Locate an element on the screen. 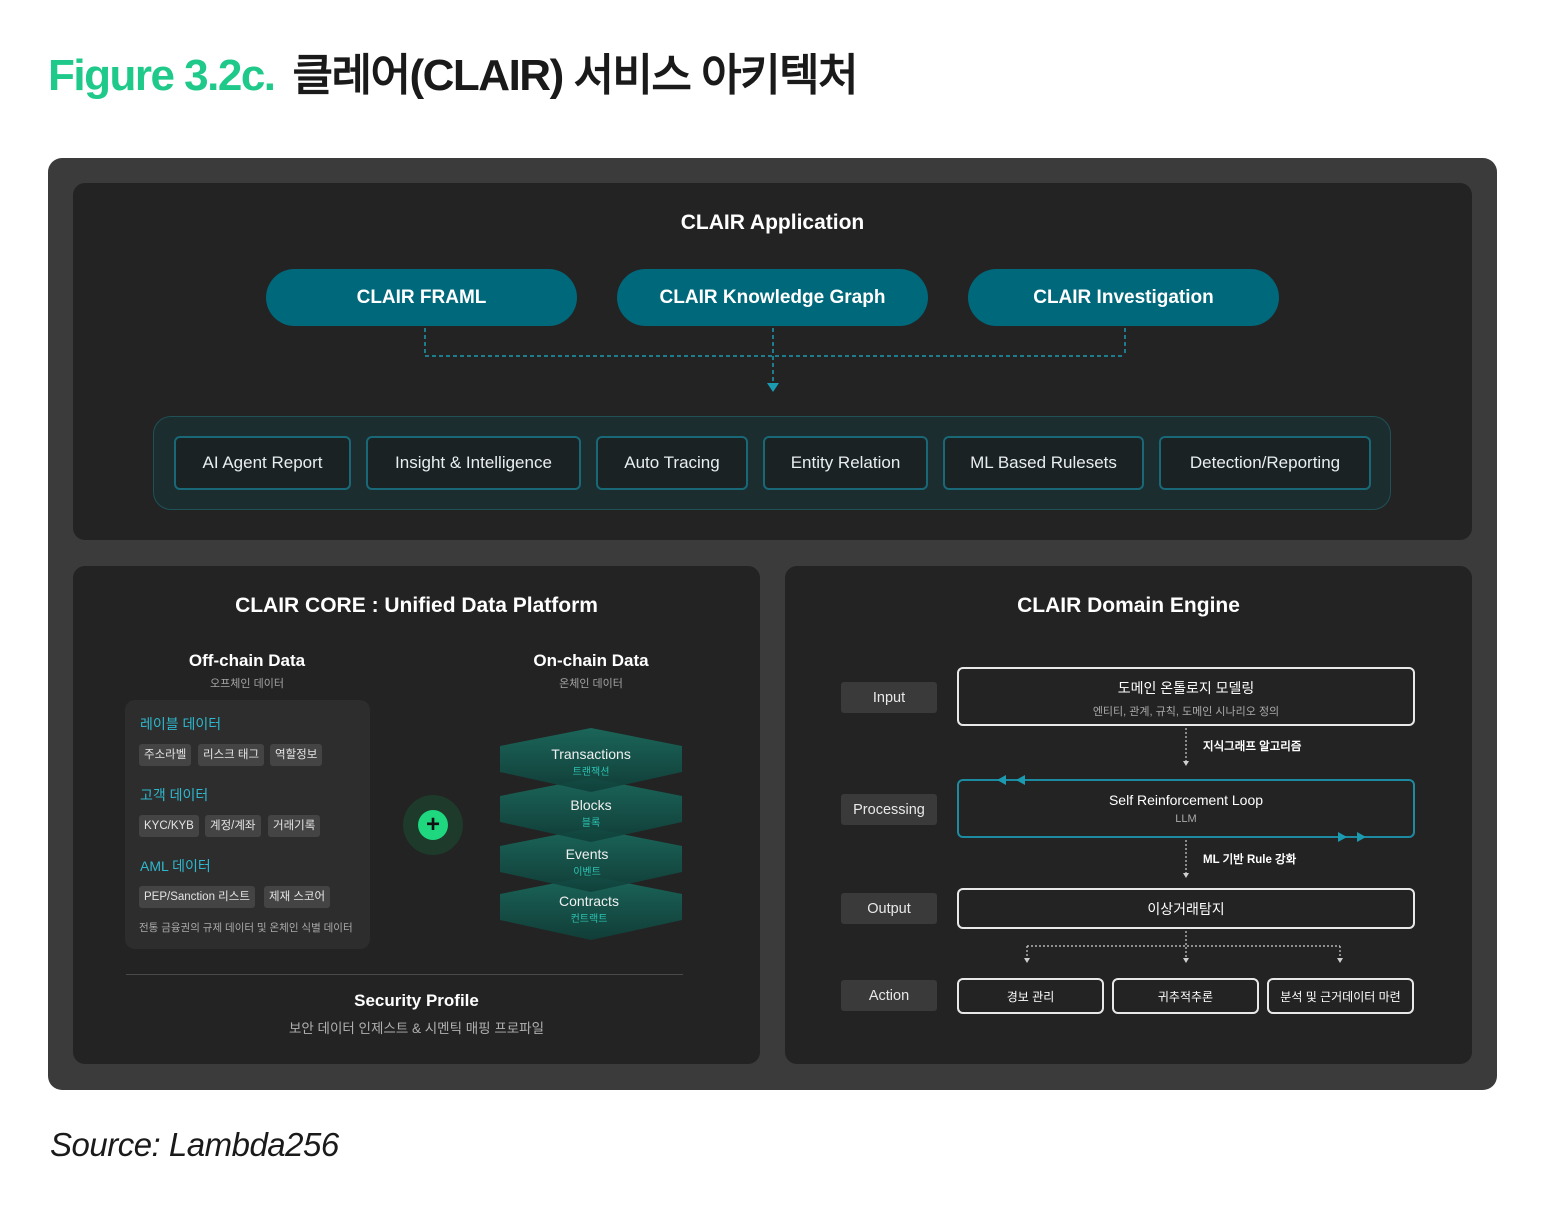  layer-label-contracts: Contracts 컨트랙트 is located at coordinates (589, 909).